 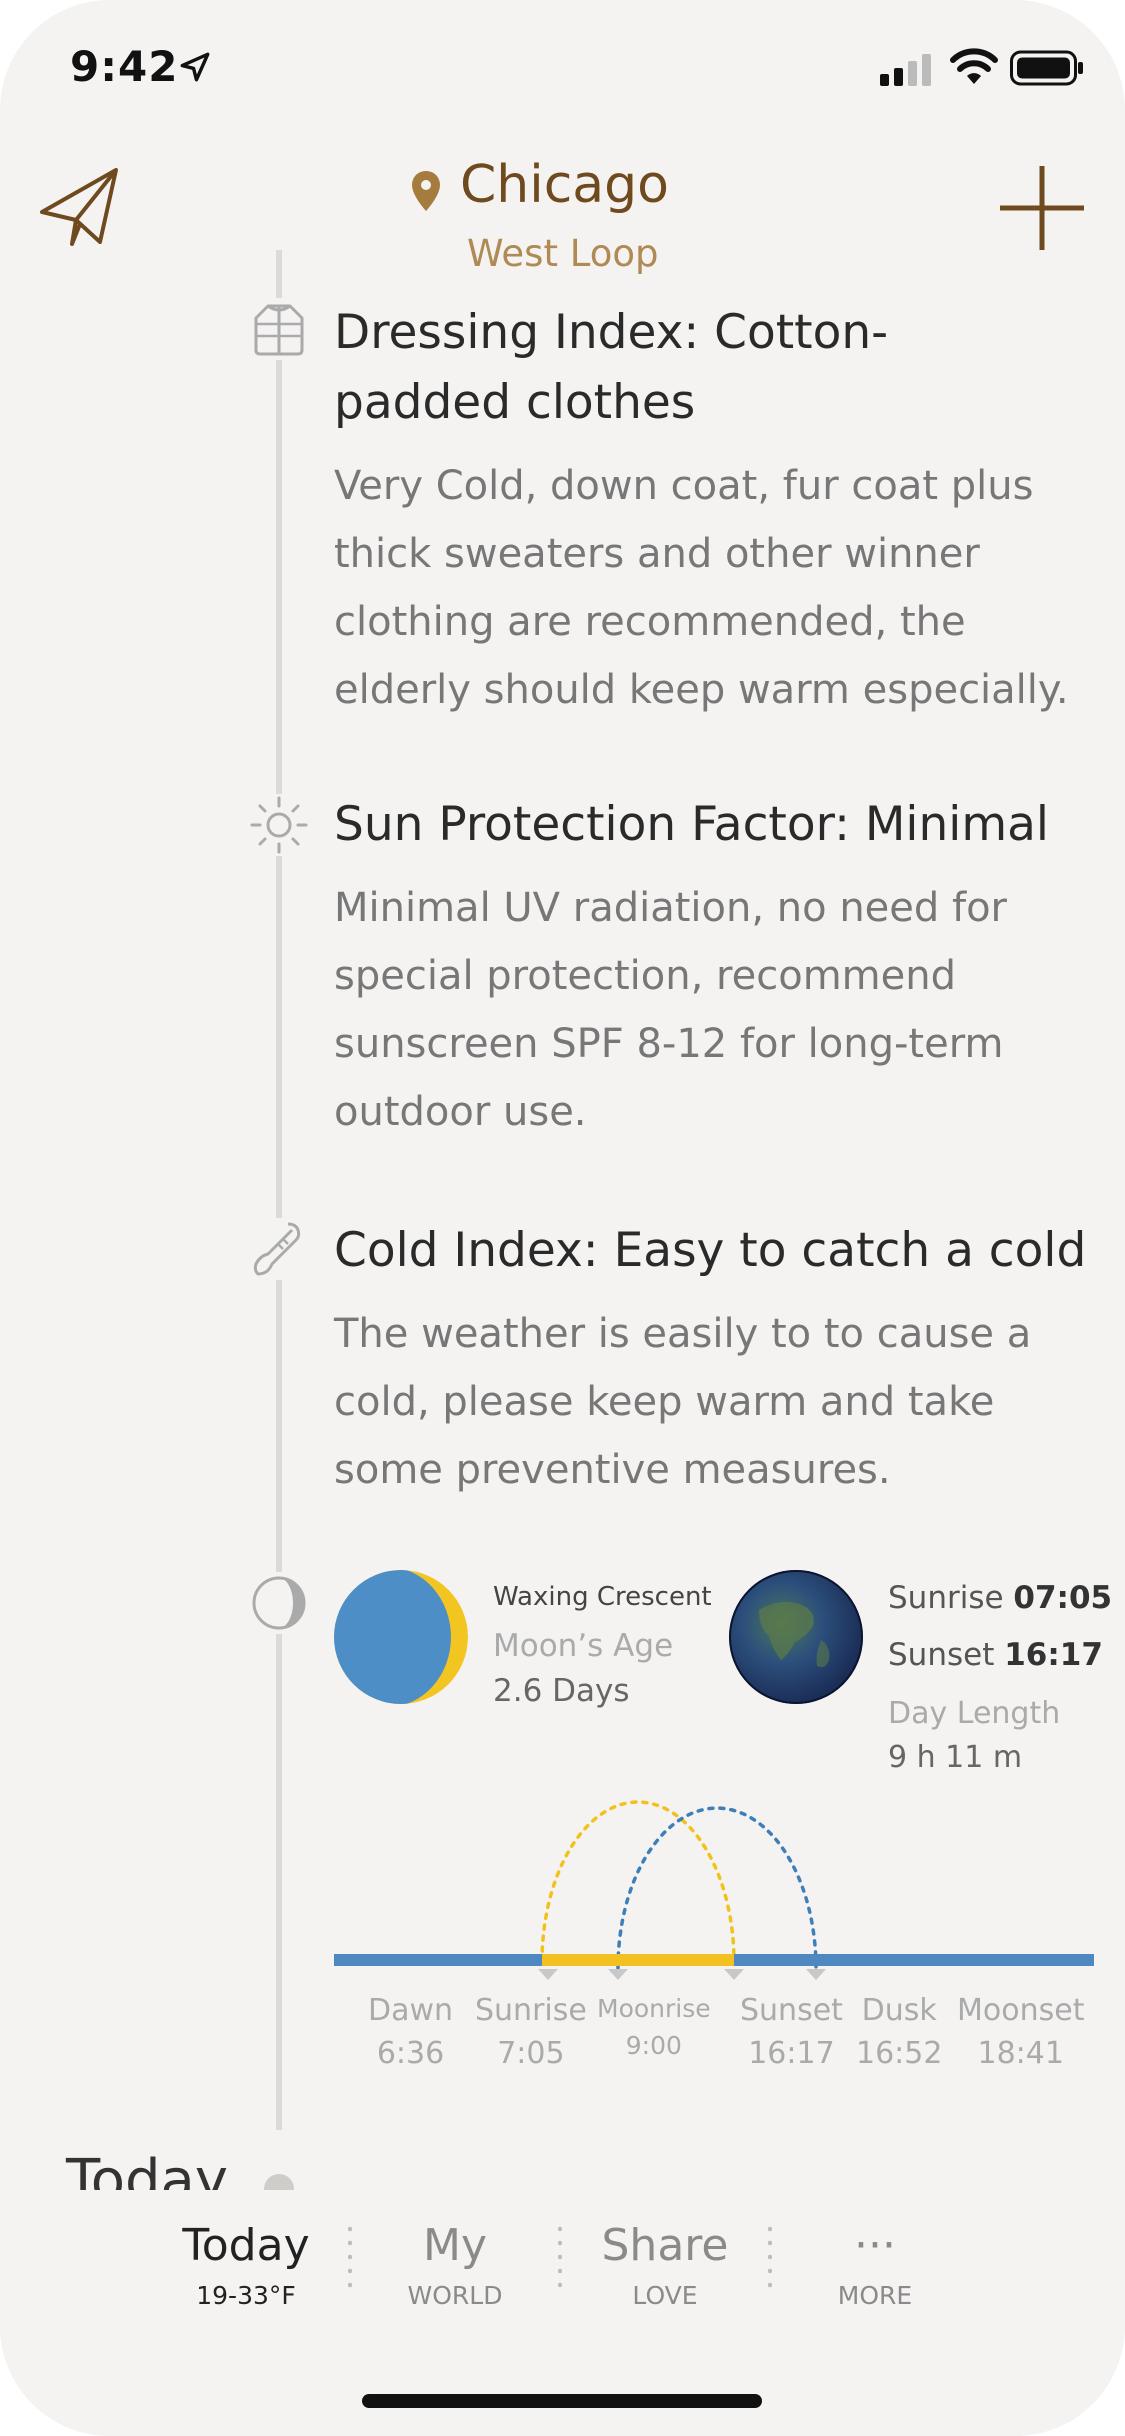 I want to click on tab-today: Today 19-33°F, so click(x=246, y=2265).